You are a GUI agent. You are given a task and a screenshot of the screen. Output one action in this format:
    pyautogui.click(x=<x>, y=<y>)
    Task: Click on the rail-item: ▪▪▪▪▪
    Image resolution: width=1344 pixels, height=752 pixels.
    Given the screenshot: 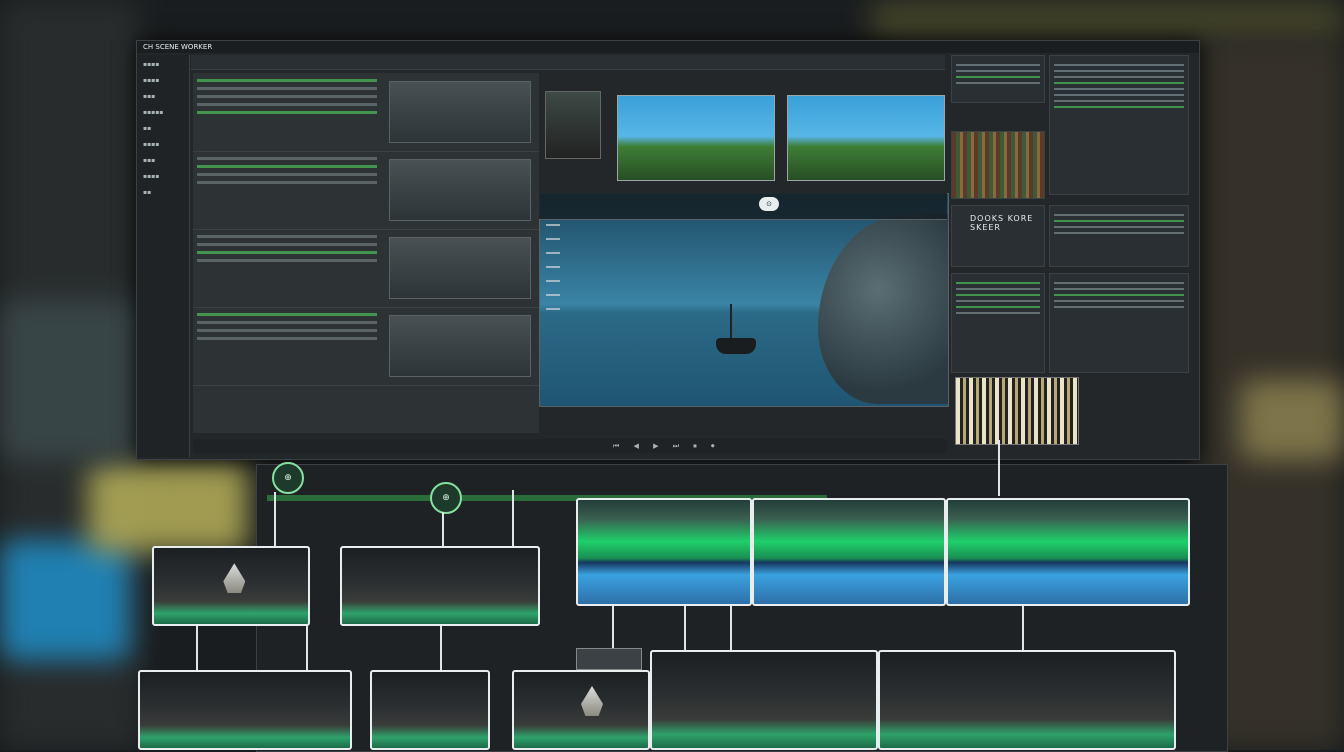 What is the action you would take?
    pyautogui.click(x=163, y=114)
    